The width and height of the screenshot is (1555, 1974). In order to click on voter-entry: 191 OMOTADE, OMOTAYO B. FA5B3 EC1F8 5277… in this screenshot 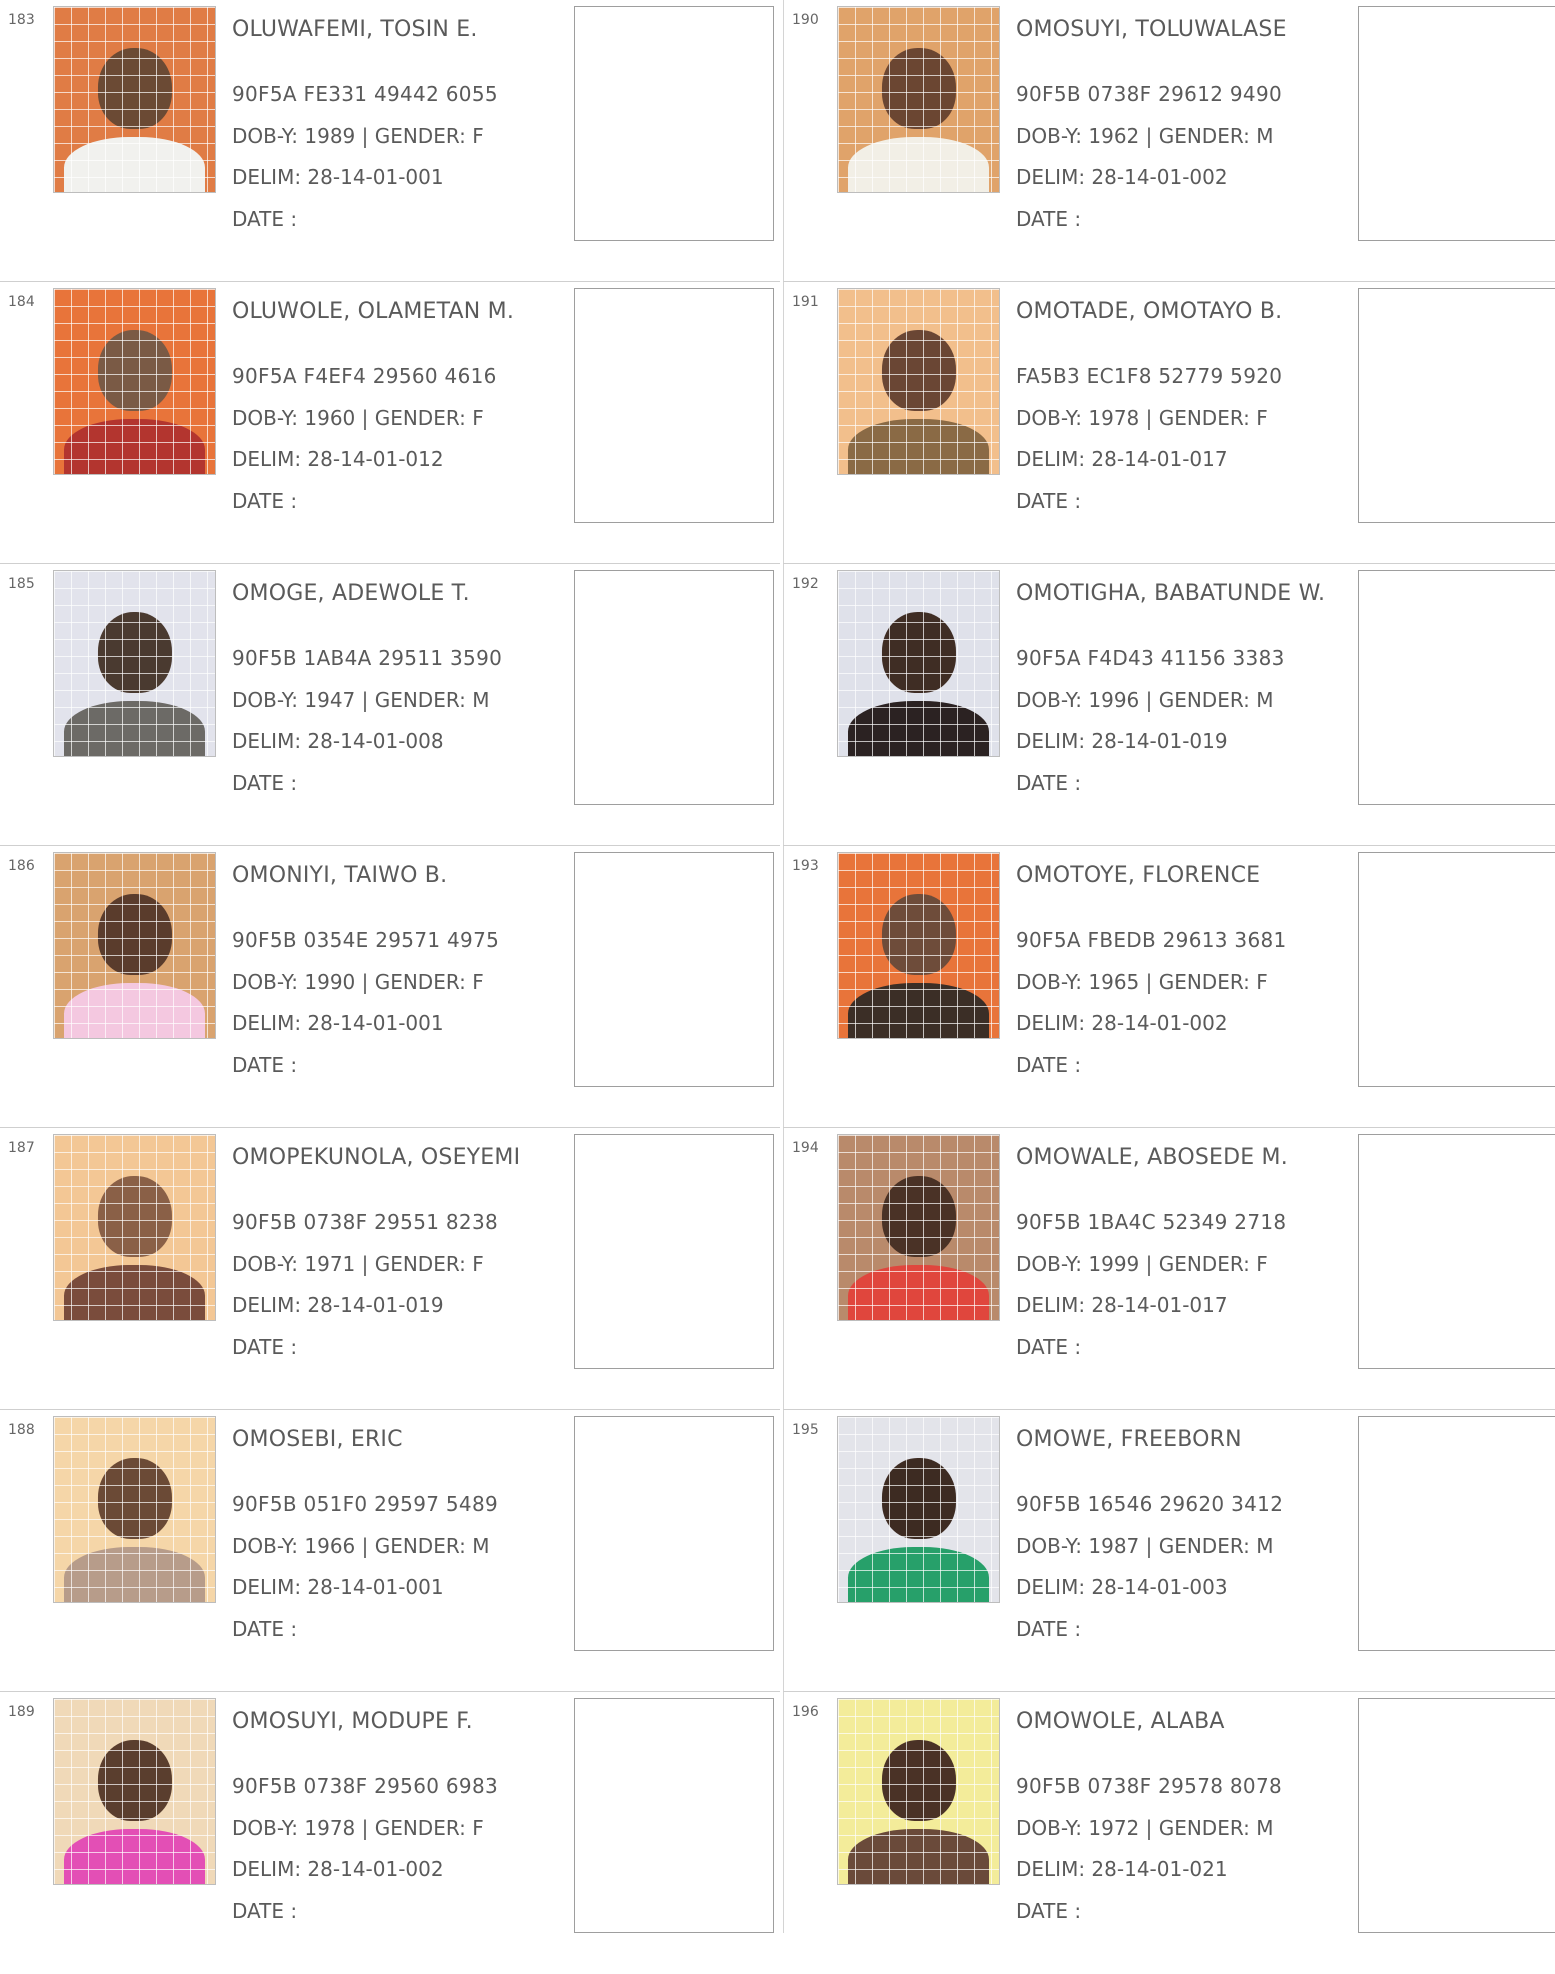, I will do `click(1169, 423)`.